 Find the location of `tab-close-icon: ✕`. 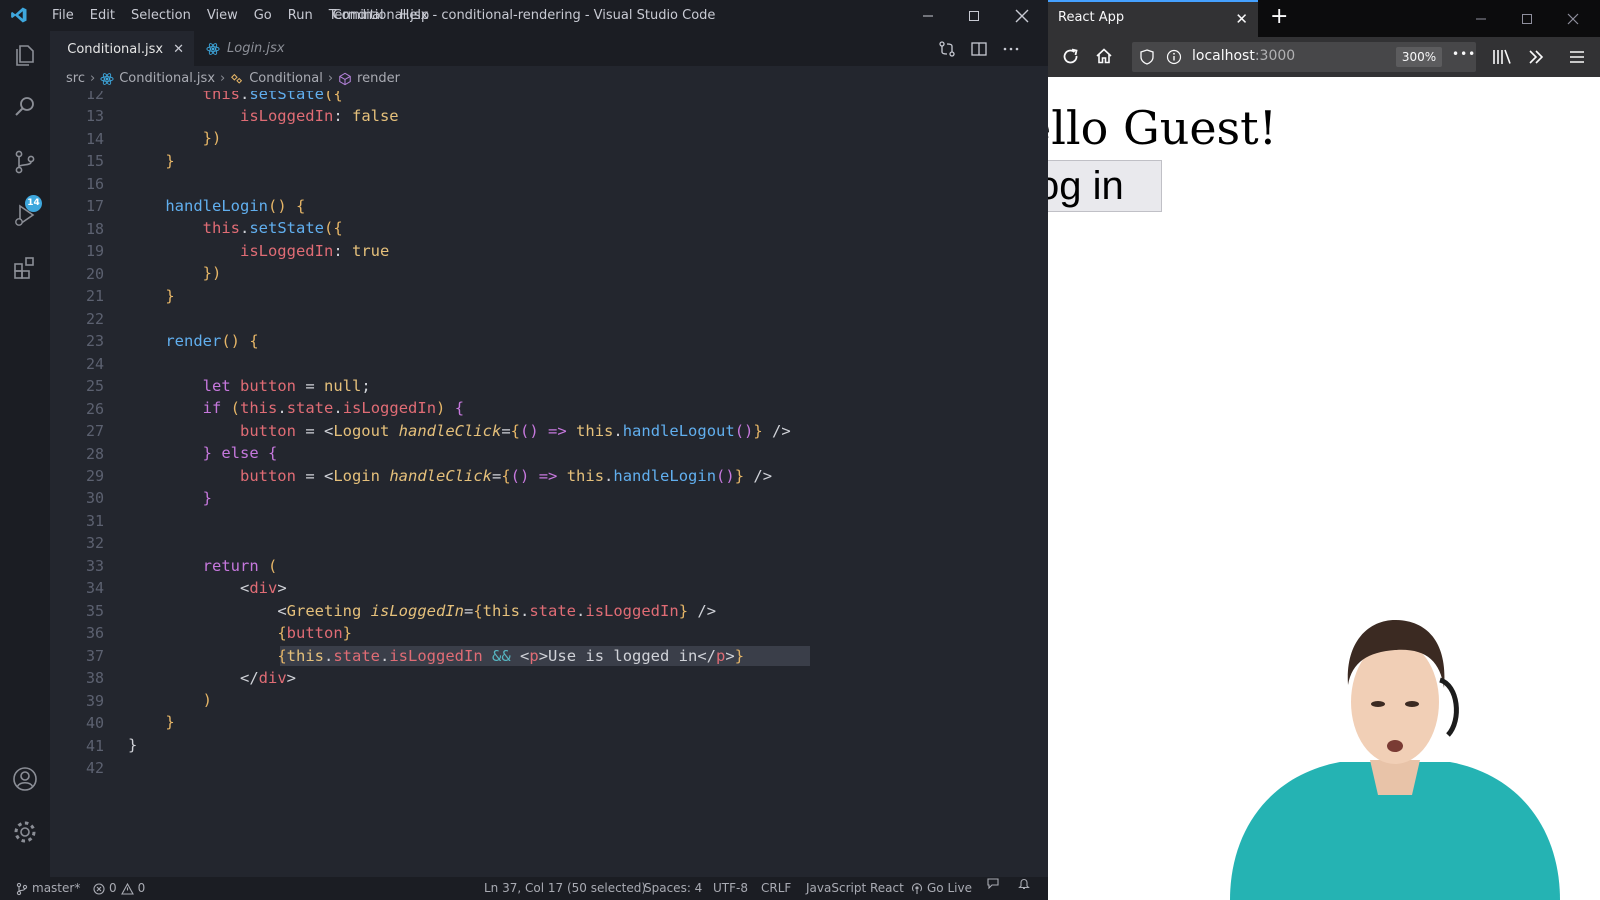

tab-close-icon: ✕ is located at coordinates (178, 49).